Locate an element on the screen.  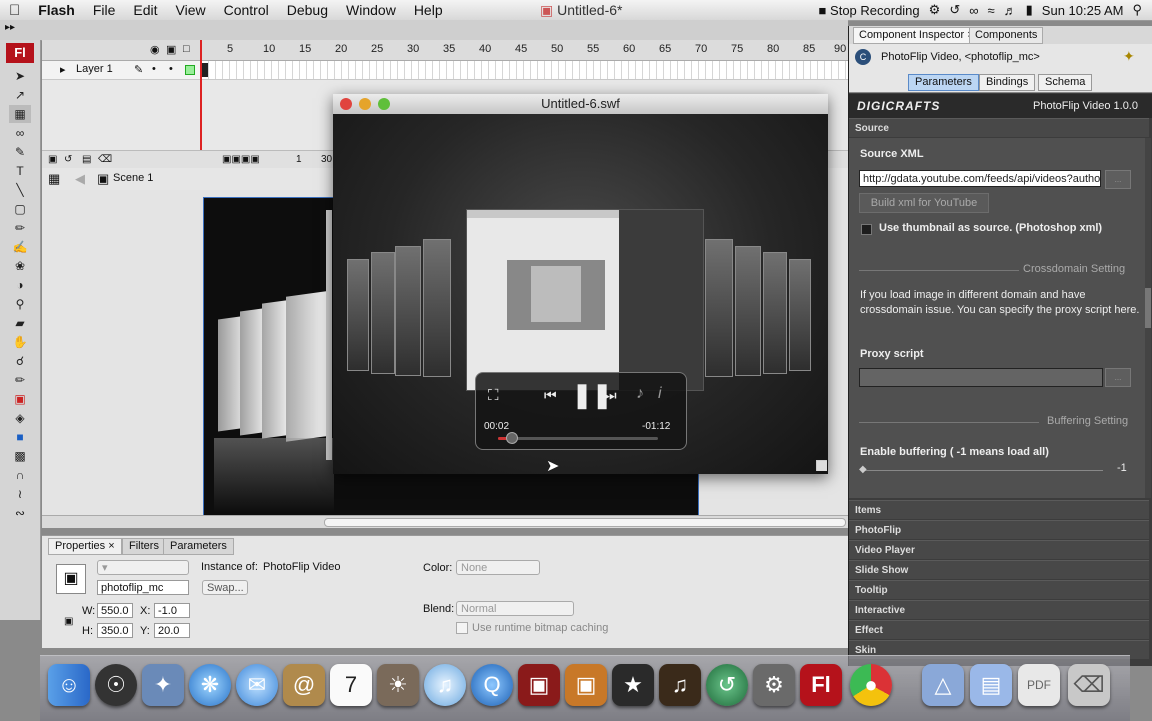
fullscreen-icon: ⛶ is located at coordinates (493, 395).